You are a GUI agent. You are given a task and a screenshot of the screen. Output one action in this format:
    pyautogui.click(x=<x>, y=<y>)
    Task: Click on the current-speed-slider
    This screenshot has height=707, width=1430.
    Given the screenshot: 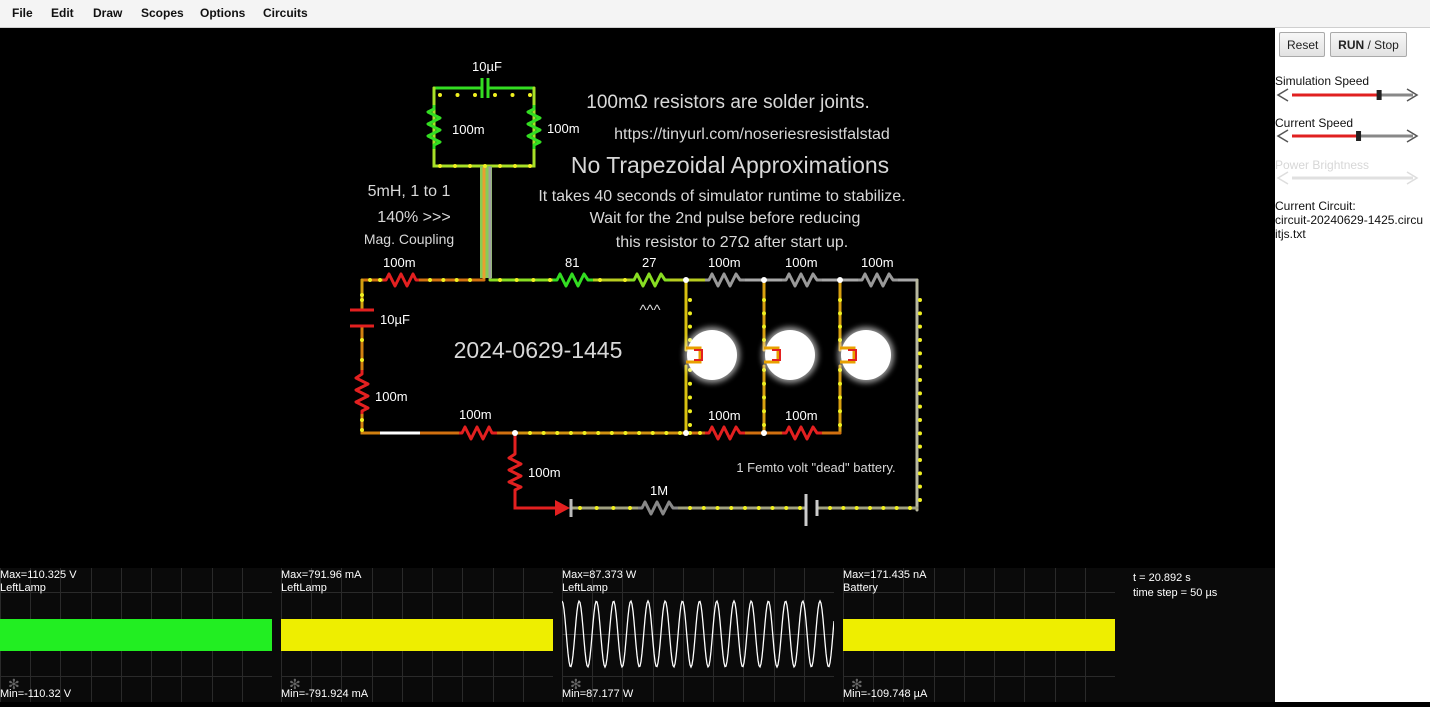 What is the action you would take?
    pyautogui.click(x=1347, y=136)
    